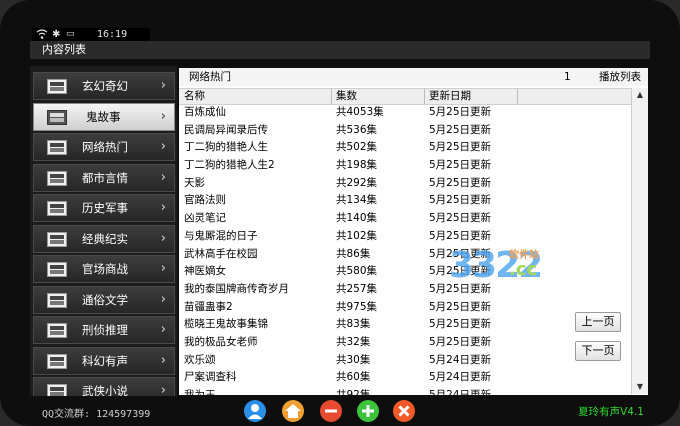 Image resolution: width=680 pixels, height=426 pixels. Describe the element at coordinates (368, 411) in the screenshot. I see `plus-icon` at that location.